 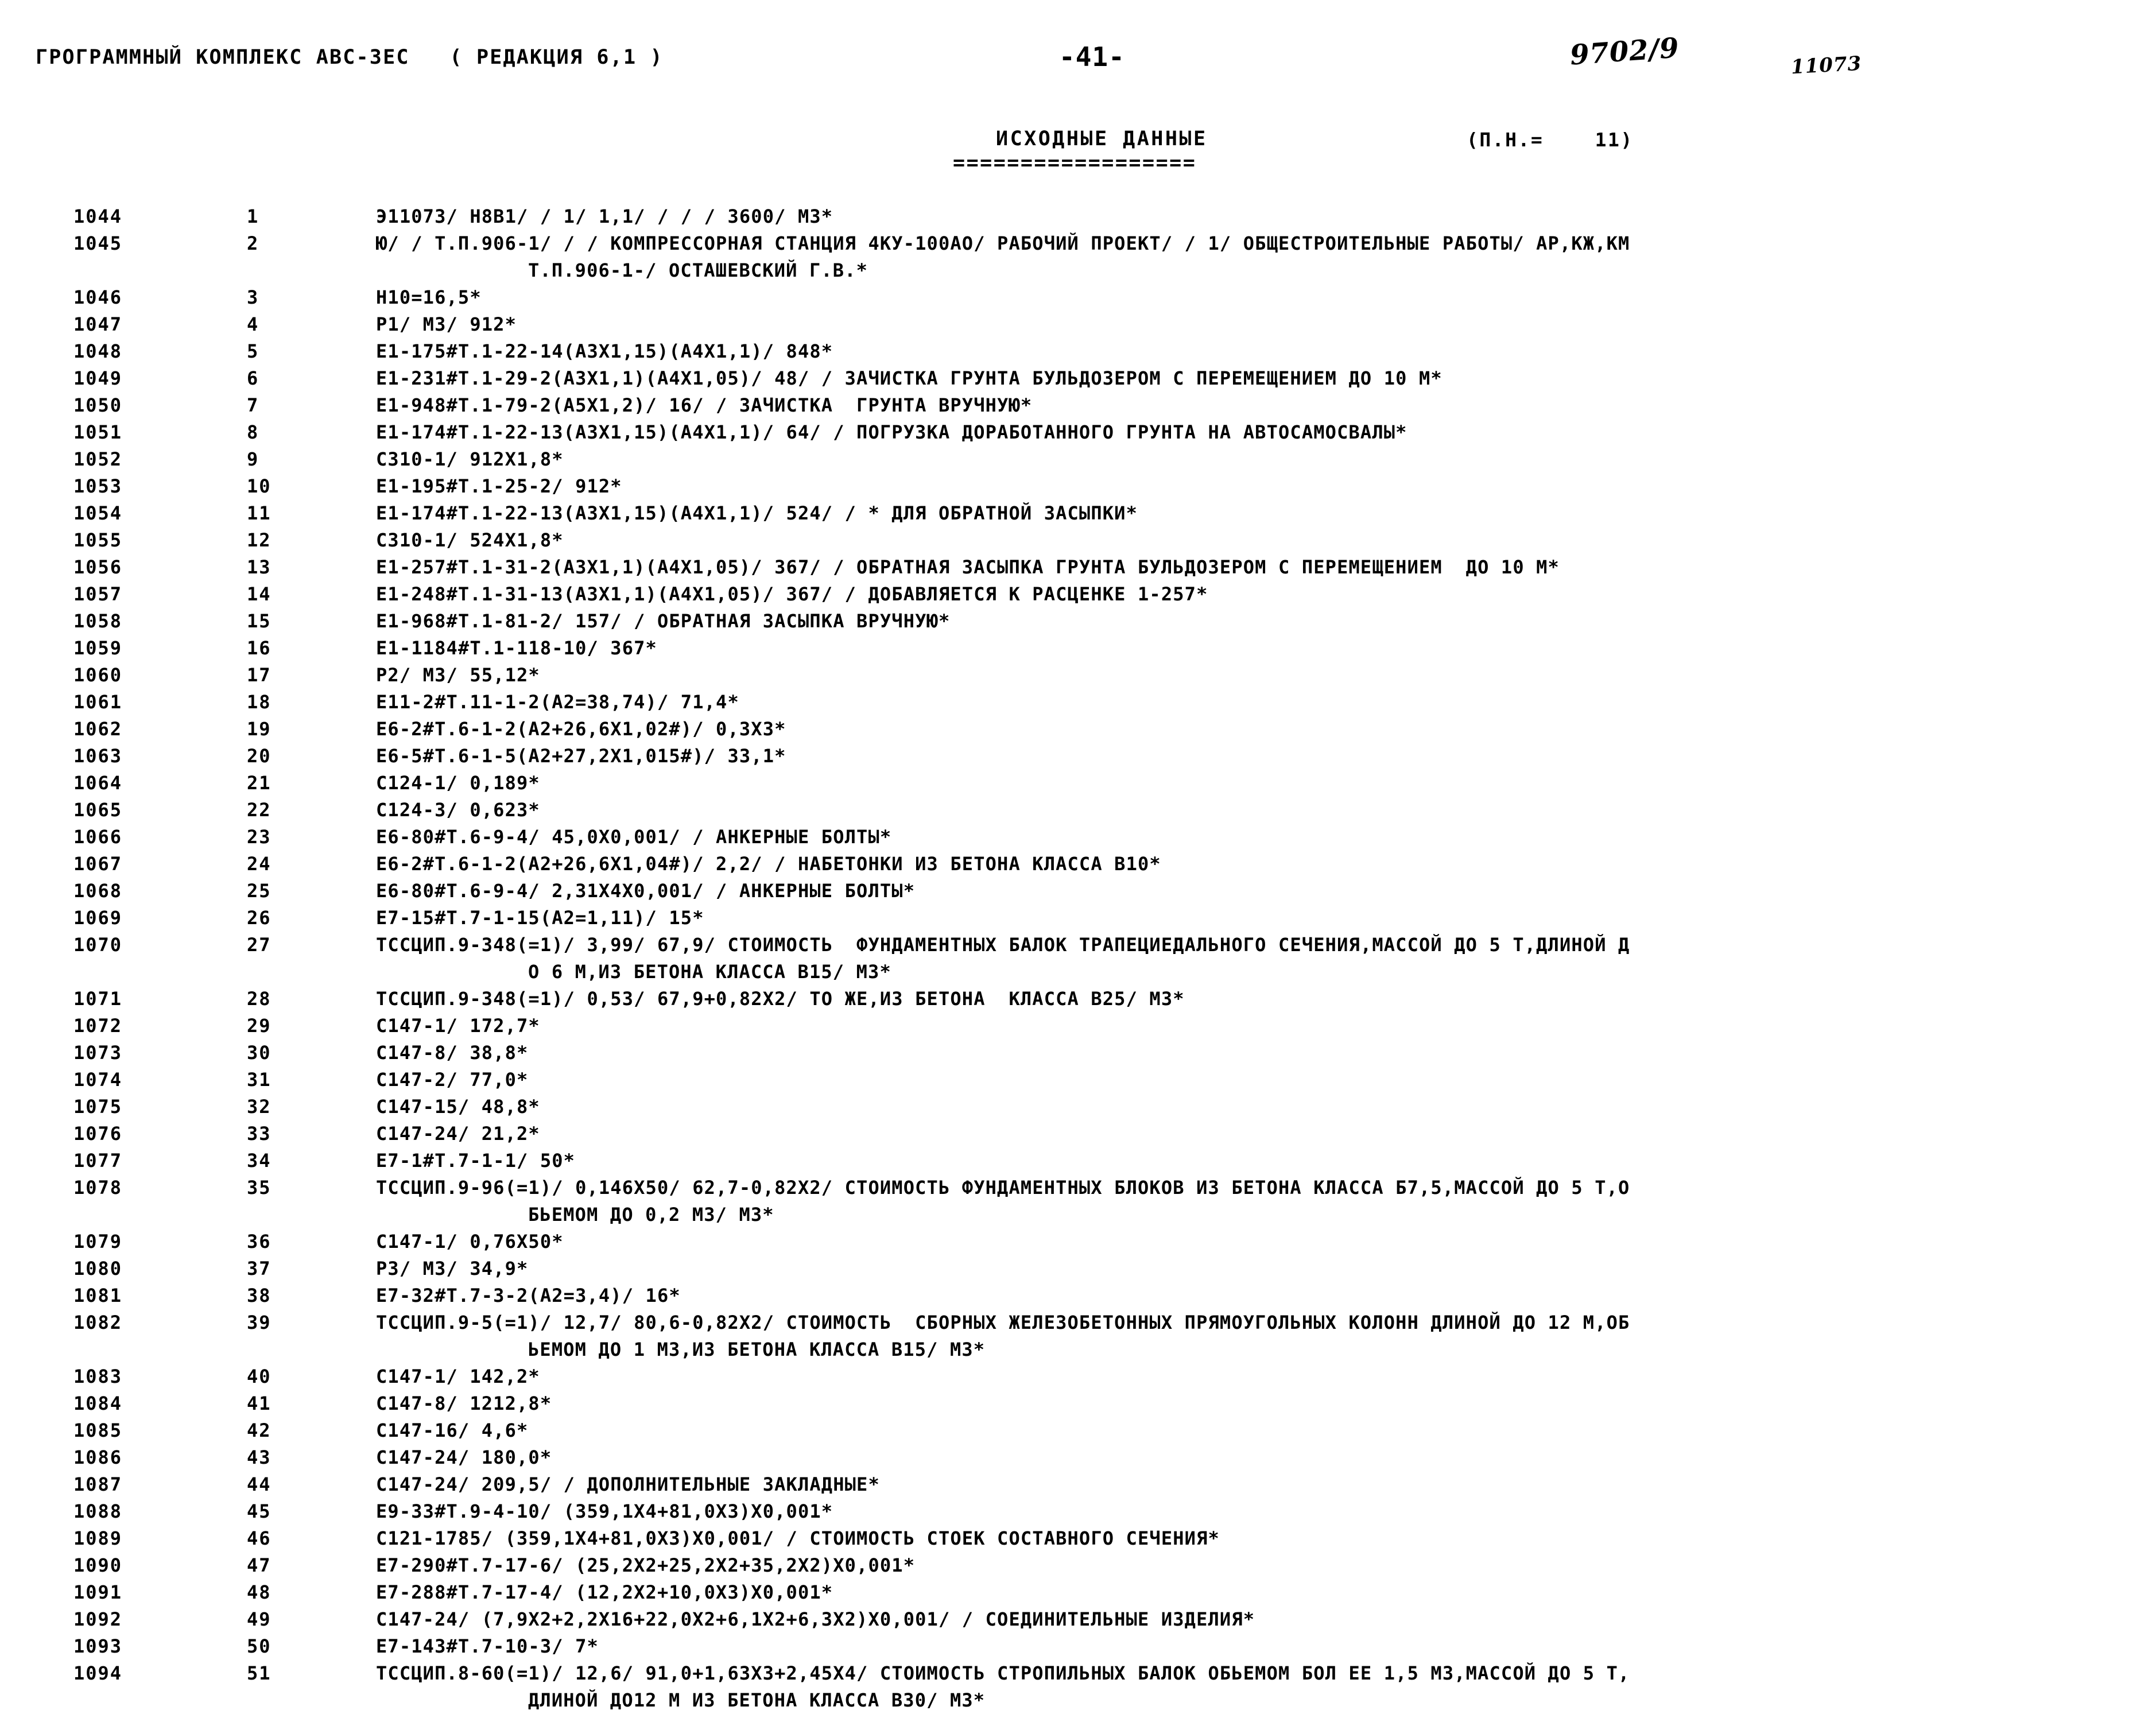 I want to click on row-line-number: 1068, so click(x=98, y=891).